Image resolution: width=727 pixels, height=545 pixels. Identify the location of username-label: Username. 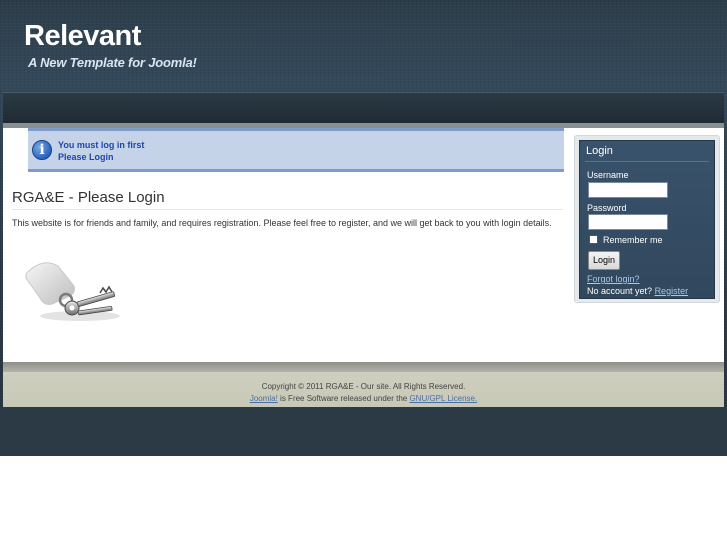
(608, 175).